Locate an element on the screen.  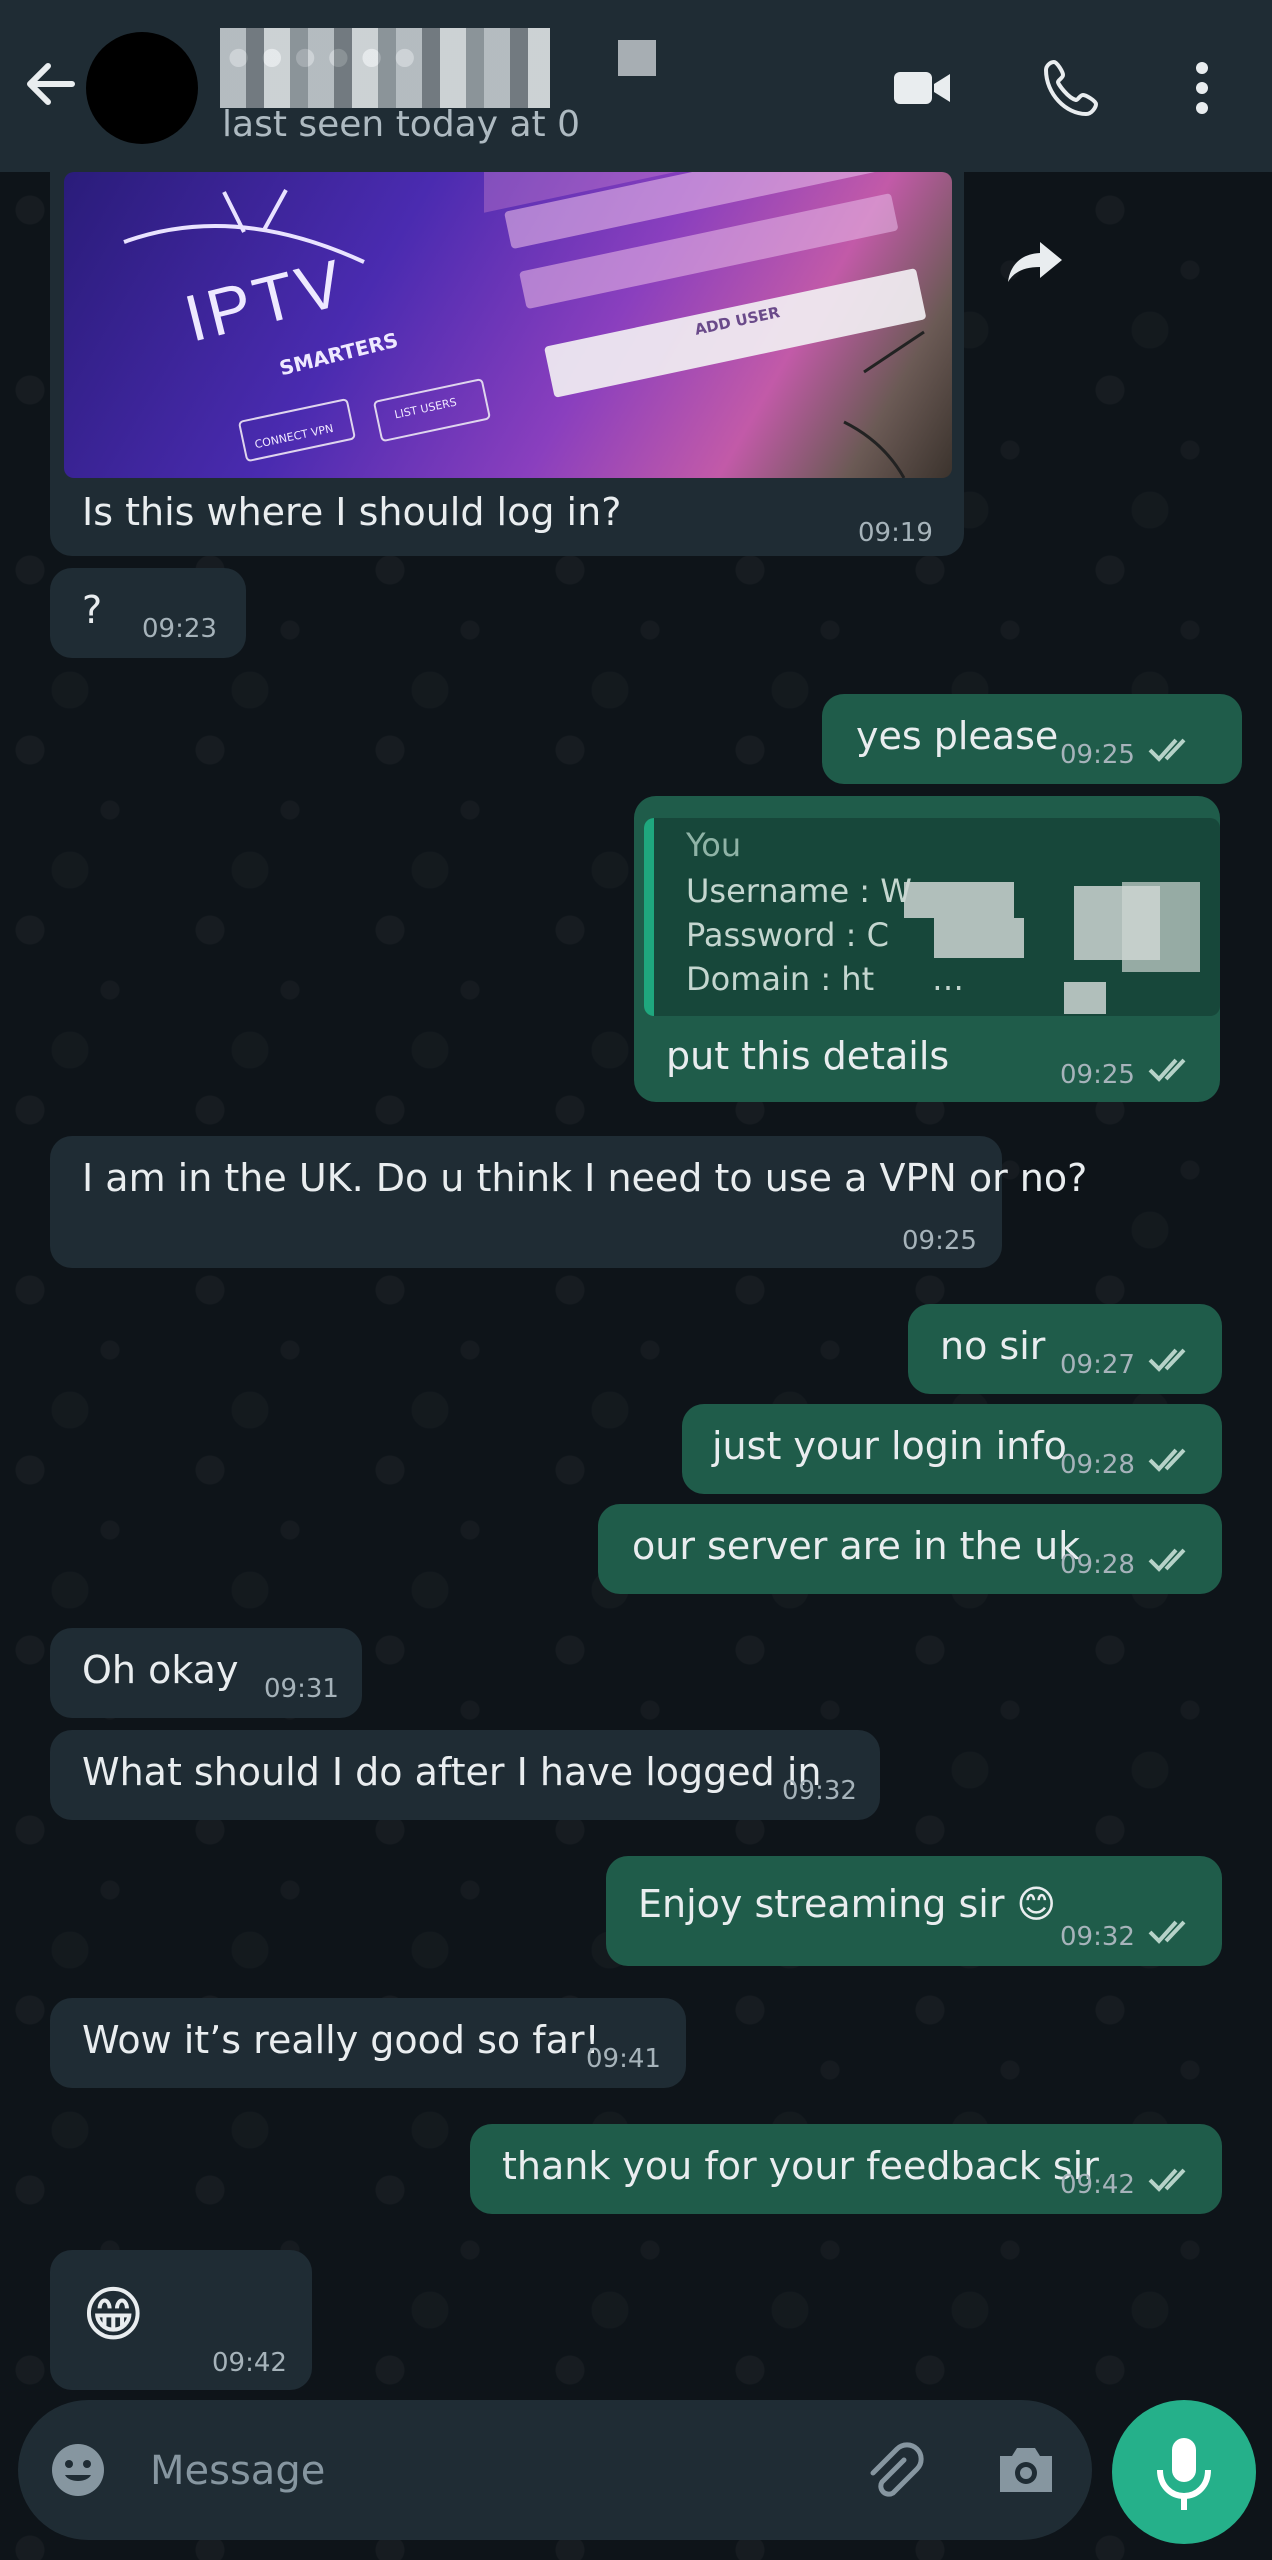
message-time: 09:19 is located at coordinates (895, 533).